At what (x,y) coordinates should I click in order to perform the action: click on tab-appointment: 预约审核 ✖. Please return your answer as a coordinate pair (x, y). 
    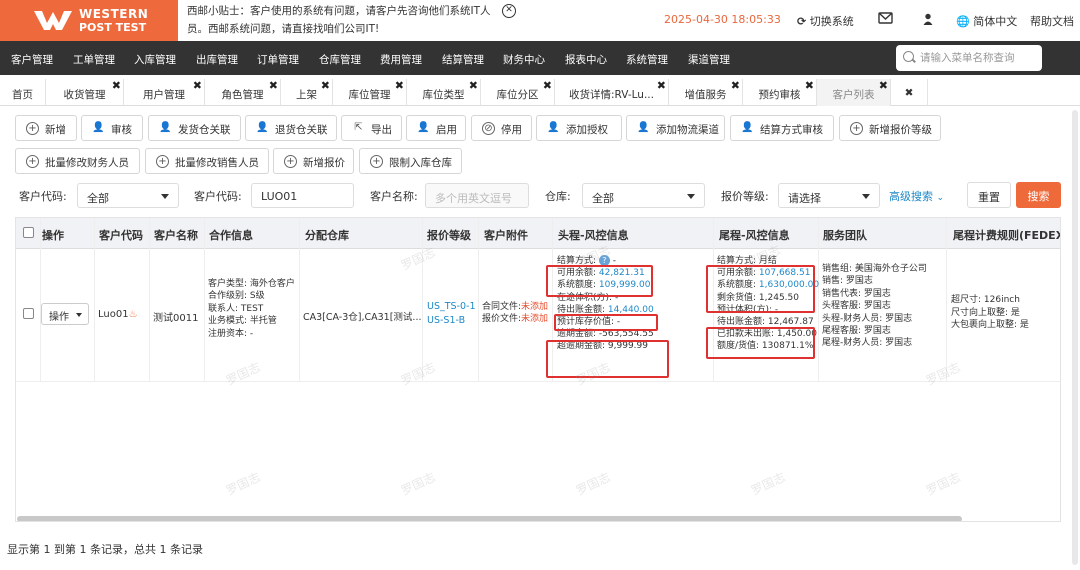
    Looking at the image, I should click on (780, 92).